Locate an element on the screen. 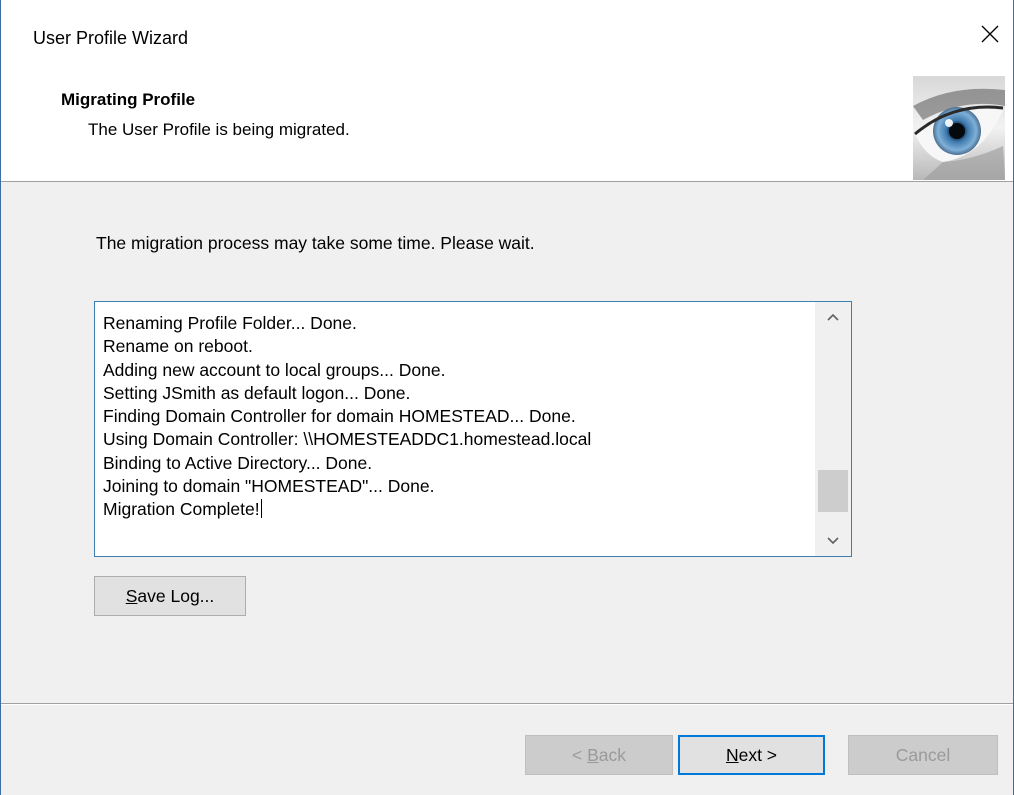 The width and height of the screenshot is (1014, 795). scroll-up-button is located at coordinates (833, 317).